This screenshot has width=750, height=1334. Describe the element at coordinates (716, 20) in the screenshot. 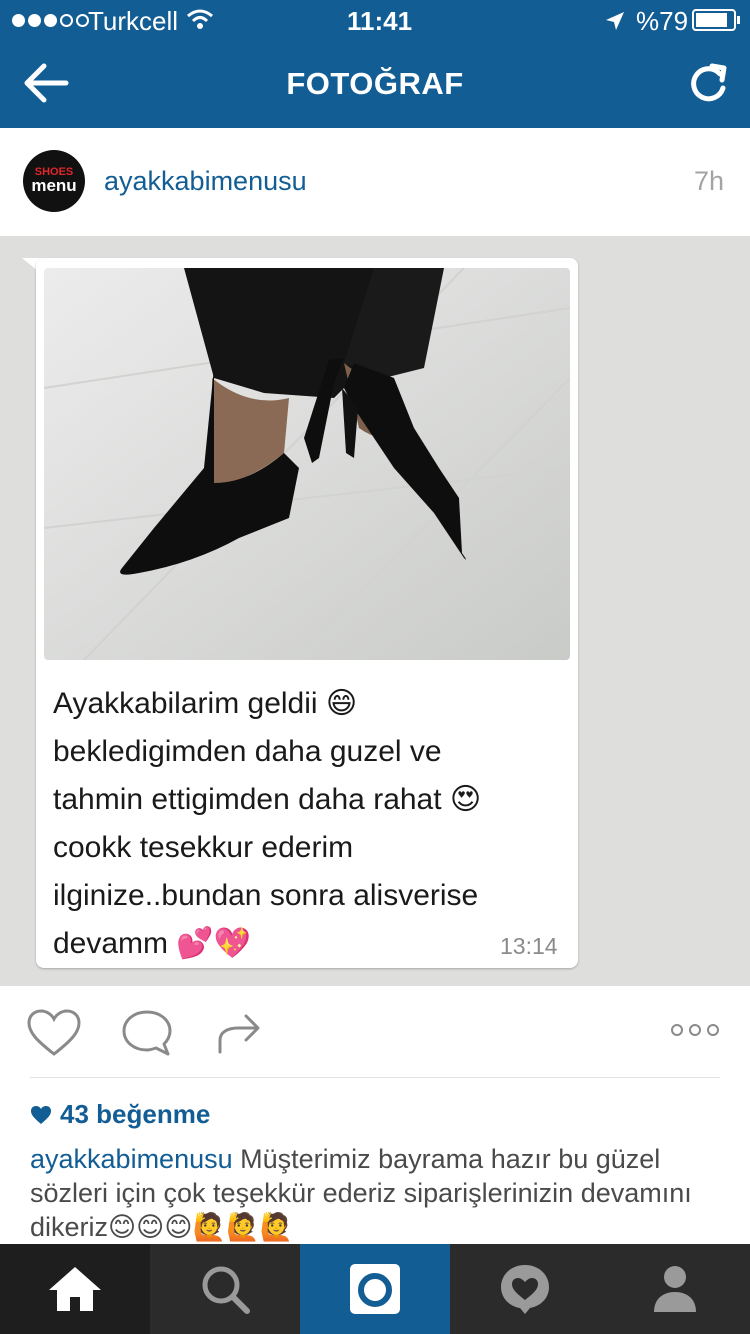

I see `battery-icon` at that location.